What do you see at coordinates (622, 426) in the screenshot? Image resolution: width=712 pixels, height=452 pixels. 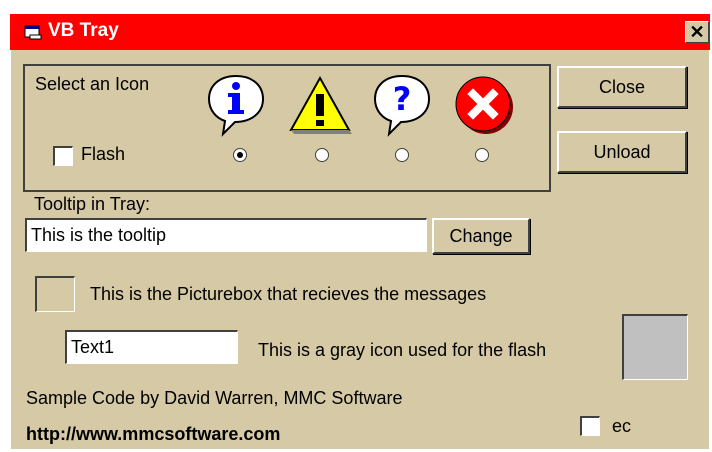 I see `ec-label: ec` at bounding box center [622, 426].